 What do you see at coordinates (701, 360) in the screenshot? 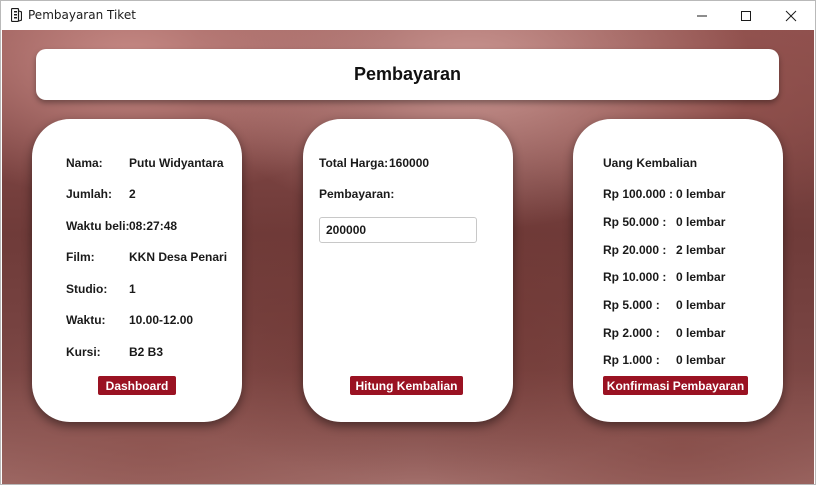
I see `change-count-1000: 0 lembar` at bounding box center [701, 360].